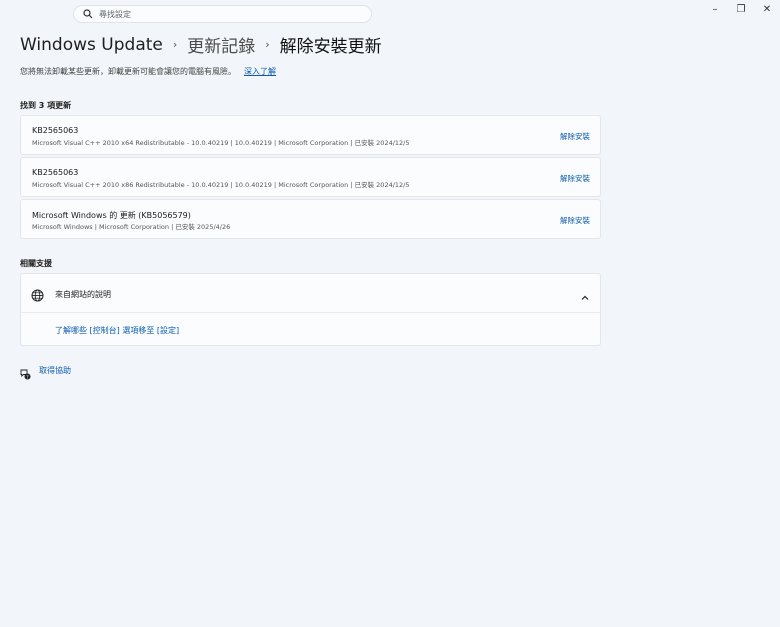 The image size is (780, 627). What do you see at coordinates (91, 45) in the screenshot?
I see `breadcrumb-windows-update: Windows Update` at bounding box center [91, 45].